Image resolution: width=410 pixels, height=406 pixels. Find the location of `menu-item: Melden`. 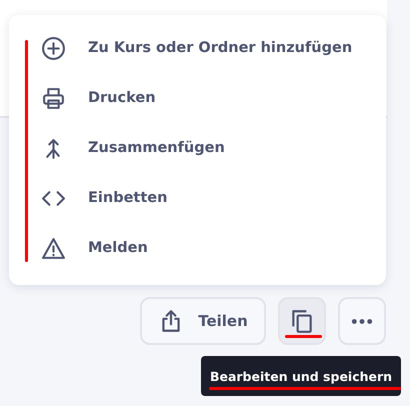

menu-item: Melden is located at coordinates (197, 248).